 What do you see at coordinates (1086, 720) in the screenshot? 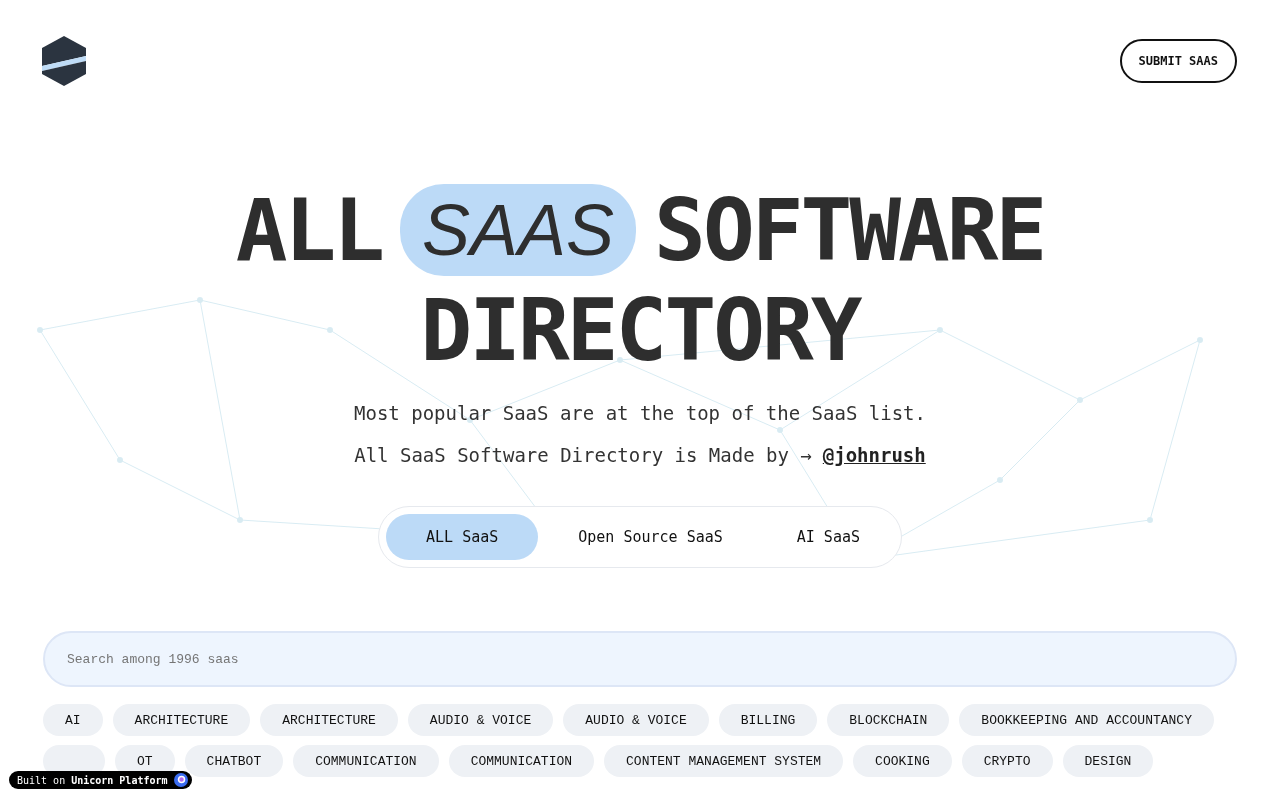
I see `category-tag: BOOKKEEPING AND ACCOUNTANCY` at bounding box center [1086, 720].